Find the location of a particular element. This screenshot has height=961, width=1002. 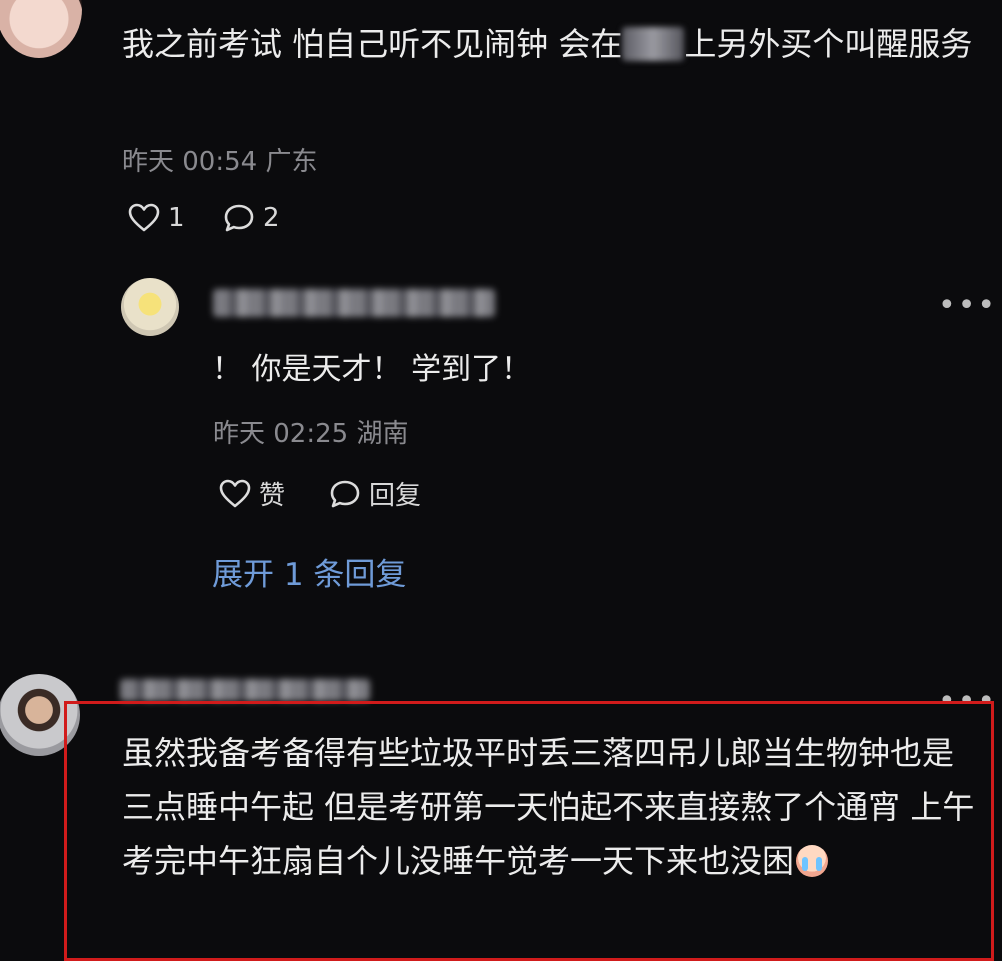

redacted-text is located at coordinates (653, 44).